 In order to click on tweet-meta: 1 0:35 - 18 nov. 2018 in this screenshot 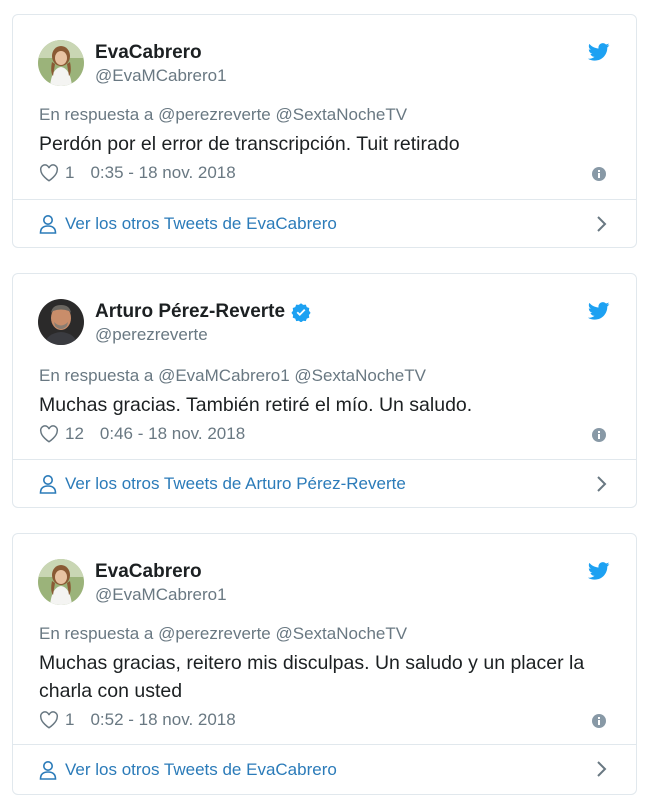, I will do `click(137, 173)`.